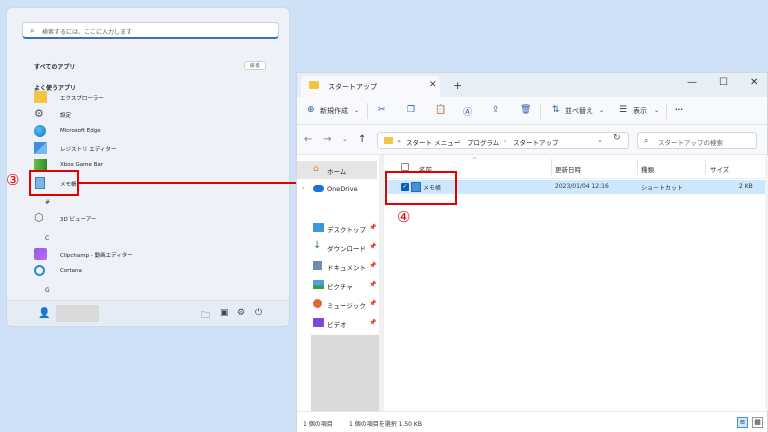 Image resolution: width=768 pixels, height=432 pixels. What do you see at coordinates (647, 169) in the screenshot?
I see `column-type: 種類` at bounding box center [647, 169].